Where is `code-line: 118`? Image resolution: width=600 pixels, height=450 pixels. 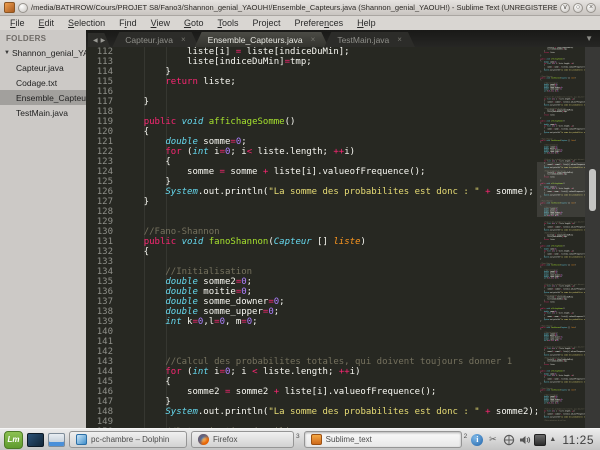
code-line: 118 is located at coordinates (311, 112).